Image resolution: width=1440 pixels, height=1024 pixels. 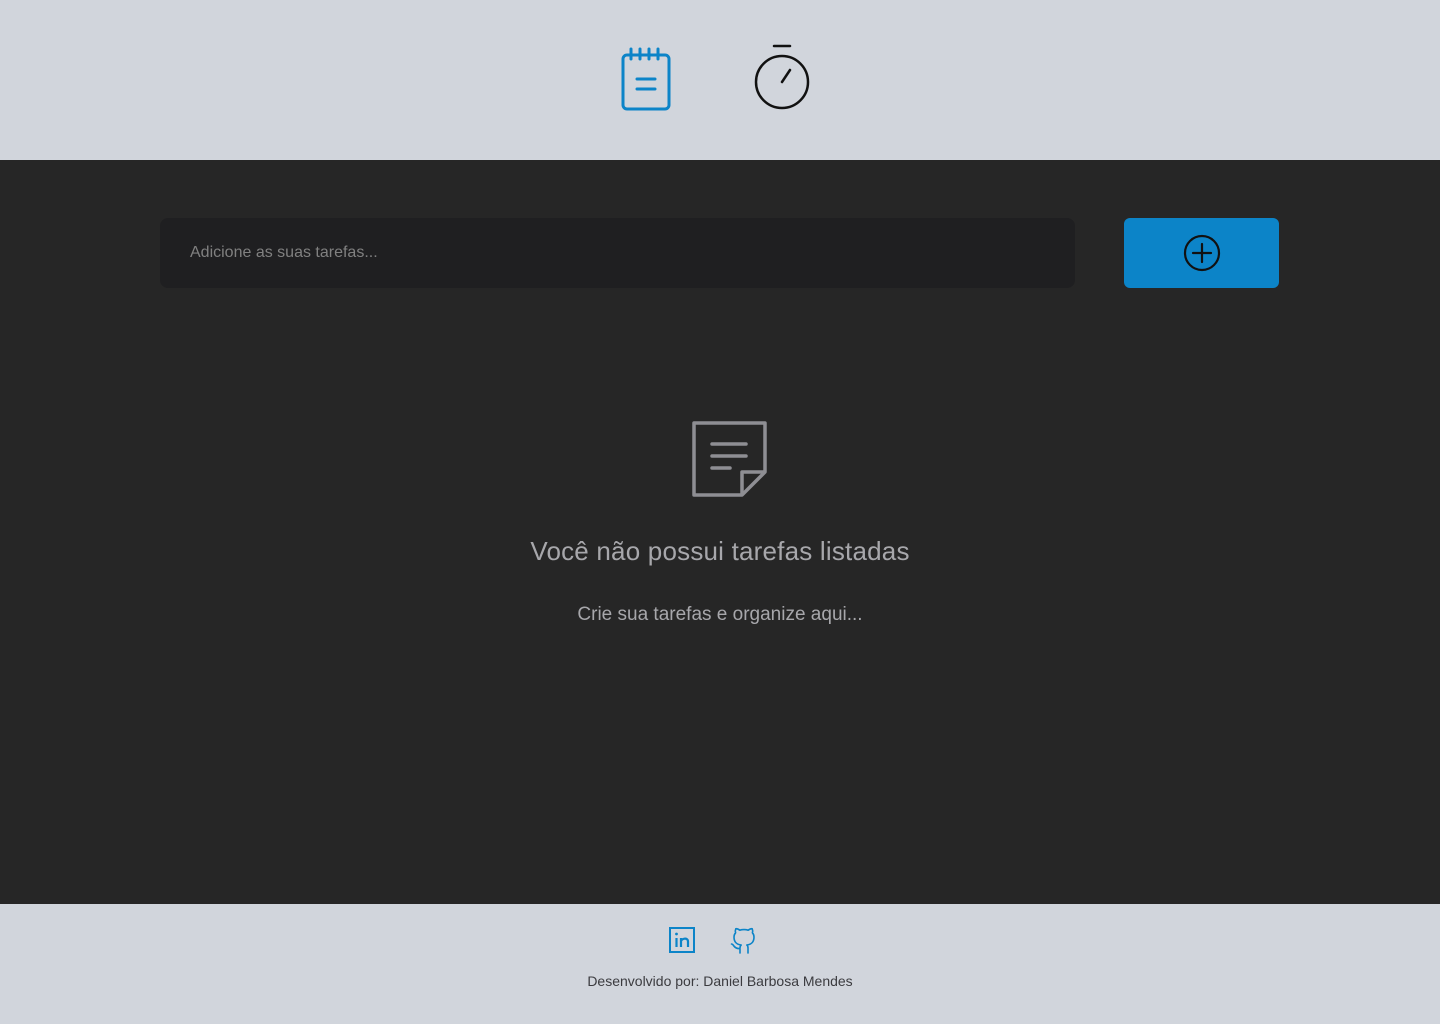 I want to click on nav-timer-button, so click(x=782, y=78).